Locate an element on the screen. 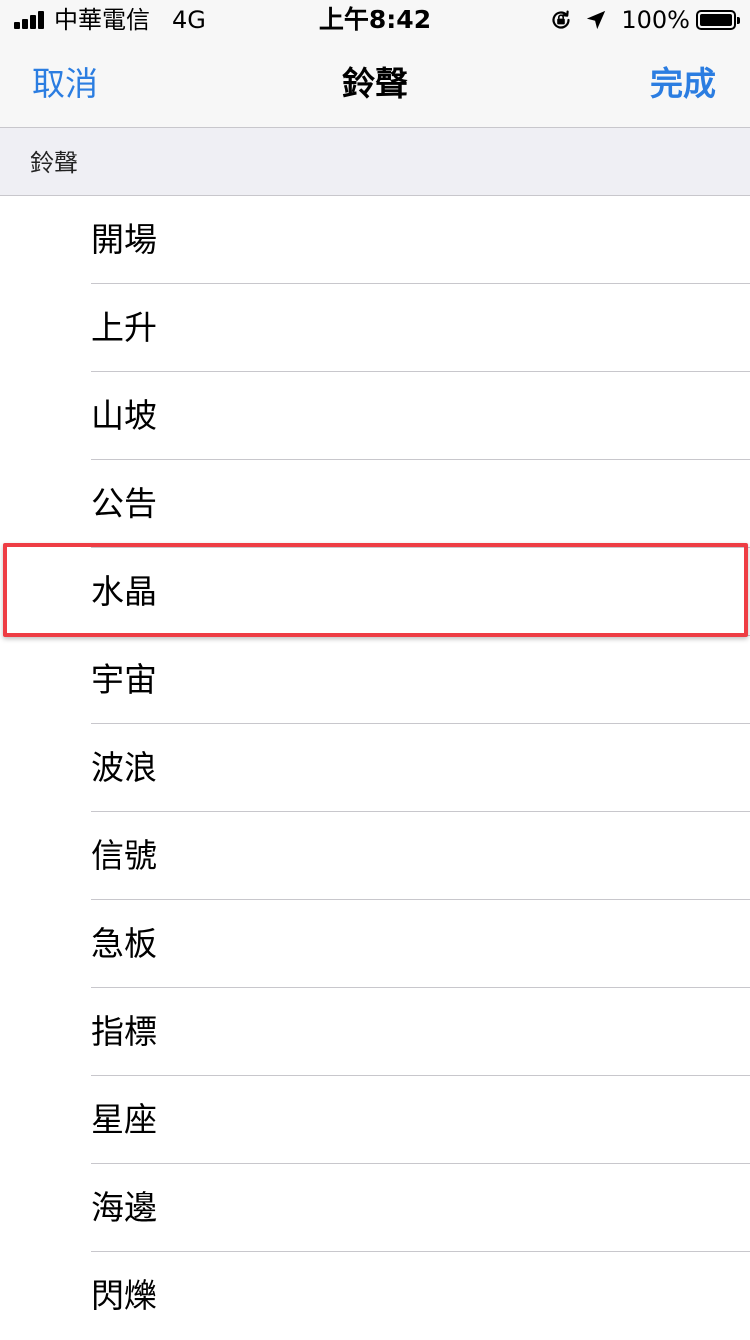  list-item-label: 山坡 is located at coordinates (124, 415).